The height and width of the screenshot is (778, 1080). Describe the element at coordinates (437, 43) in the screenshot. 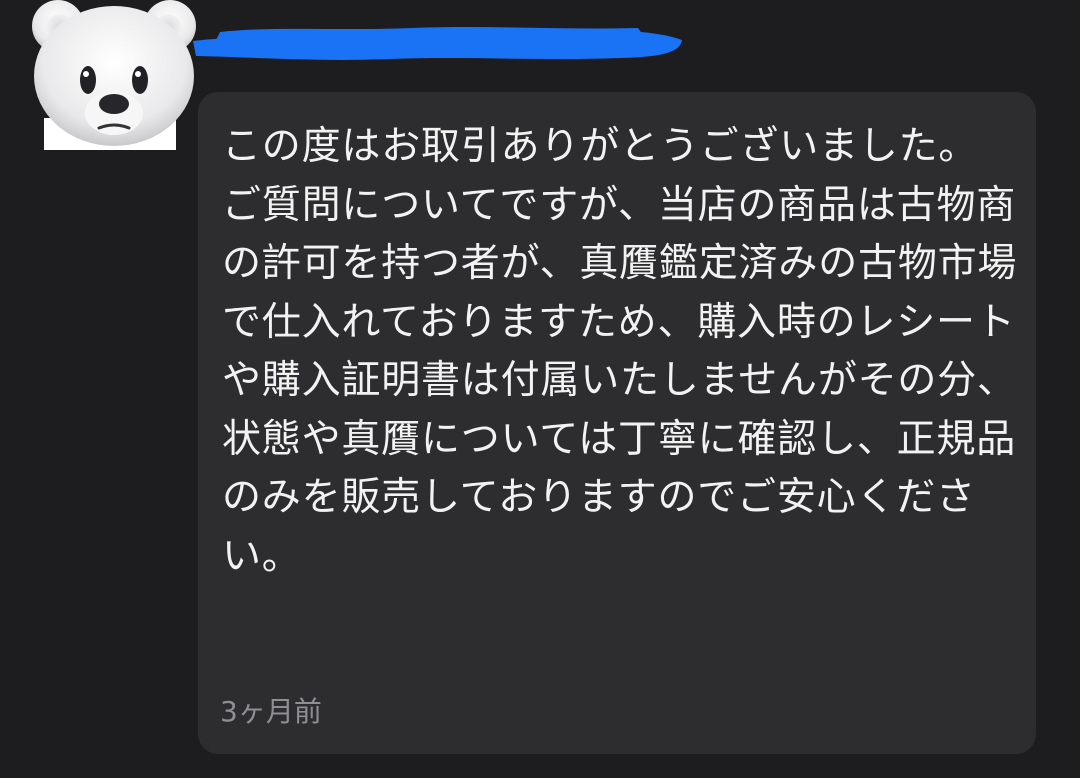

I see `username-redaction` at that location.